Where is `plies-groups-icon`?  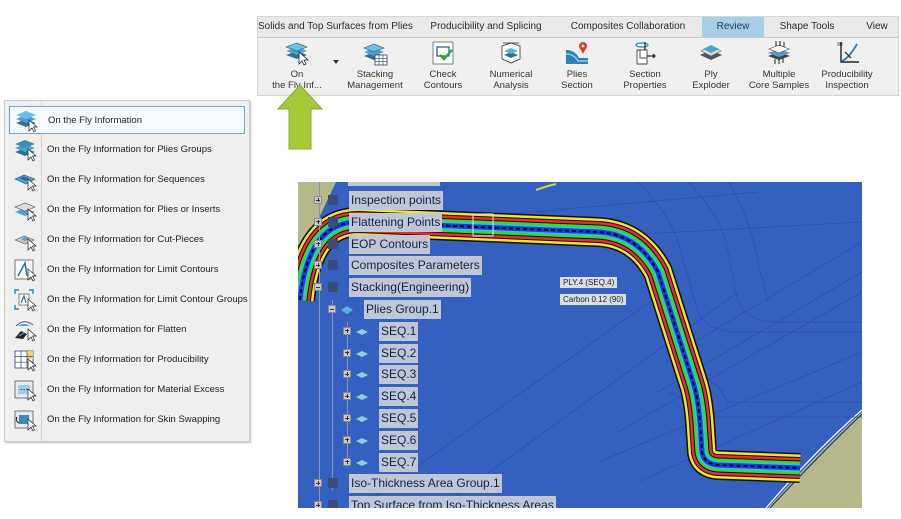 plies-groups-icon is located at coordinates (26, 151).